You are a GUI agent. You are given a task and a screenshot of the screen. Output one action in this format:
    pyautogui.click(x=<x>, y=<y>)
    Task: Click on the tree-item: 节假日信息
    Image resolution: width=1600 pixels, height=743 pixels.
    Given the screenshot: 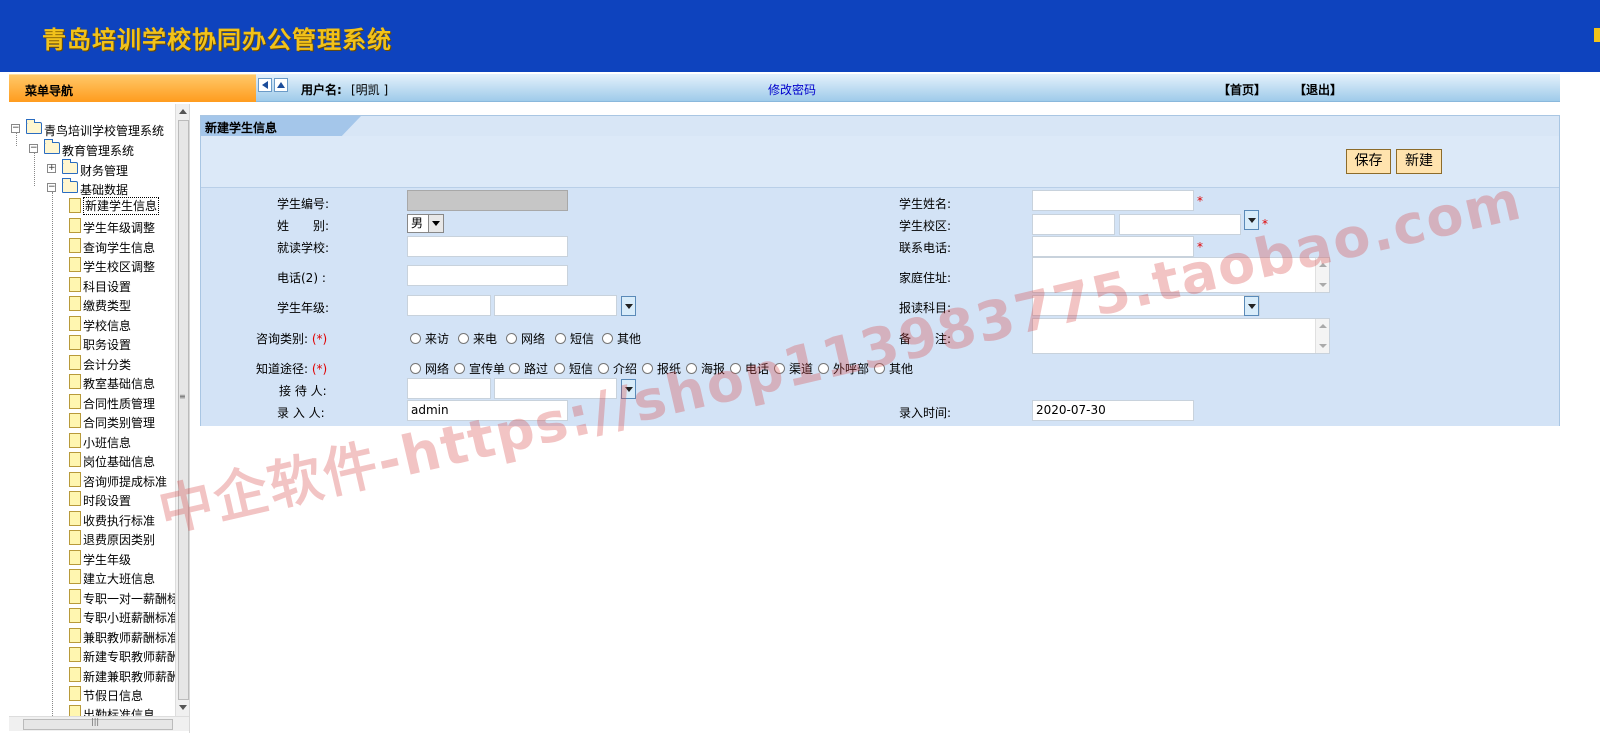 What is the action you would take?
    pyautogui.click(x=122, y=694)
    